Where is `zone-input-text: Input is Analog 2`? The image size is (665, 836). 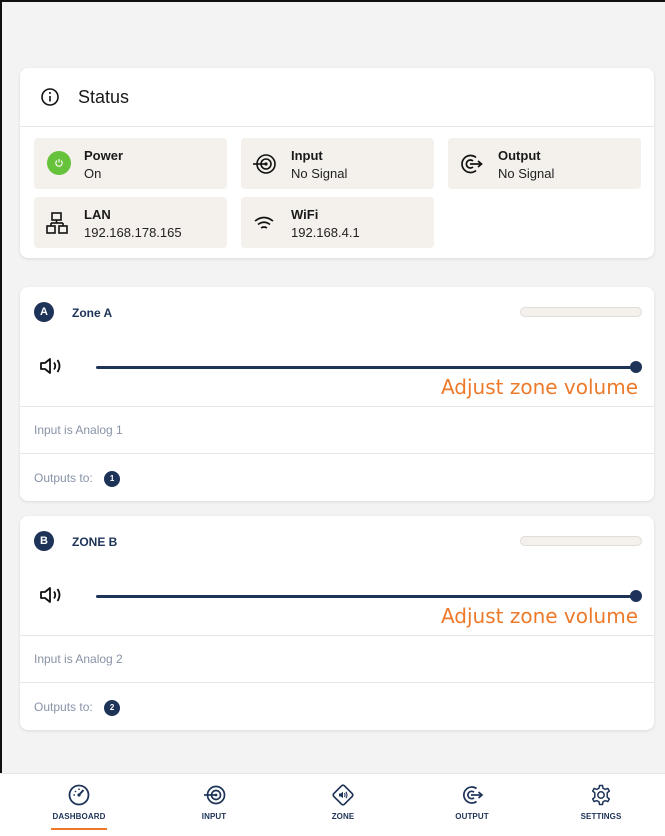 zone-input-text: Input is Analog 2 is located at coordinates (78, 659).